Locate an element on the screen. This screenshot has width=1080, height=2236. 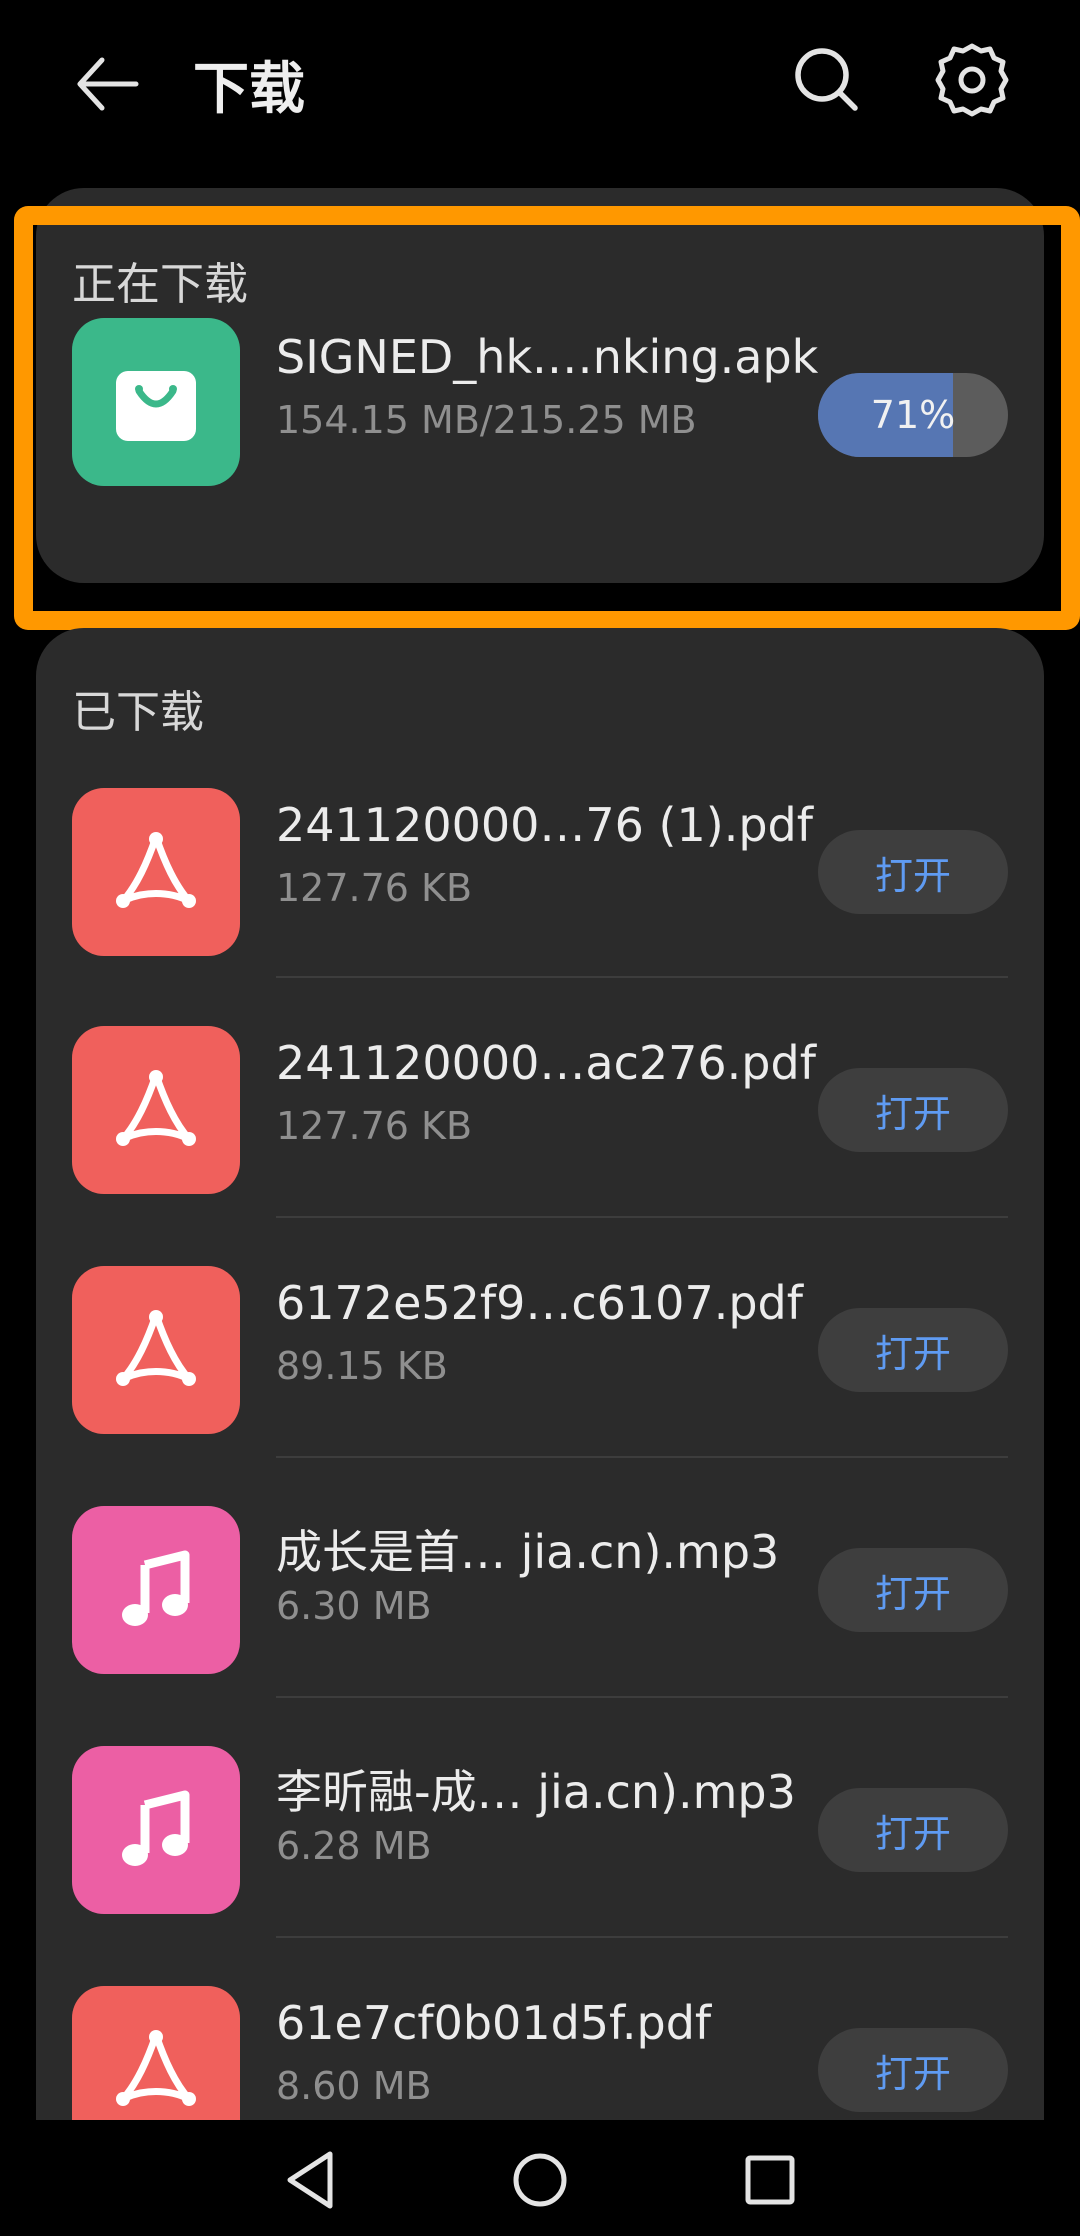
file-name: 61e7cf0b01d5f.pdf is located at coordinates (494, 2023).